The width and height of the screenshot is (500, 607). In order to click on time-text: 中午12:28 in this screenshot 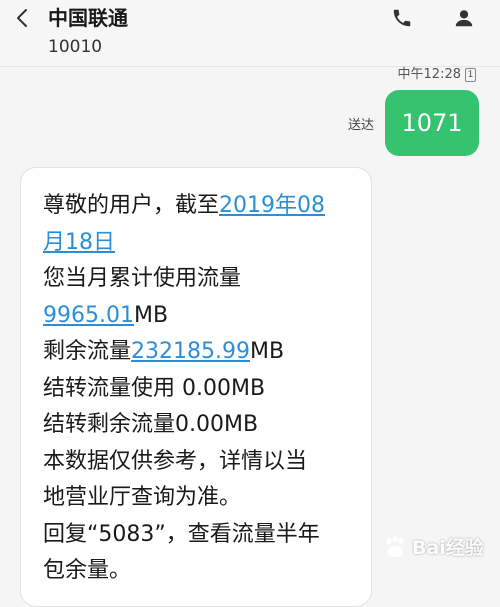, I will do `click(429, 74)`.